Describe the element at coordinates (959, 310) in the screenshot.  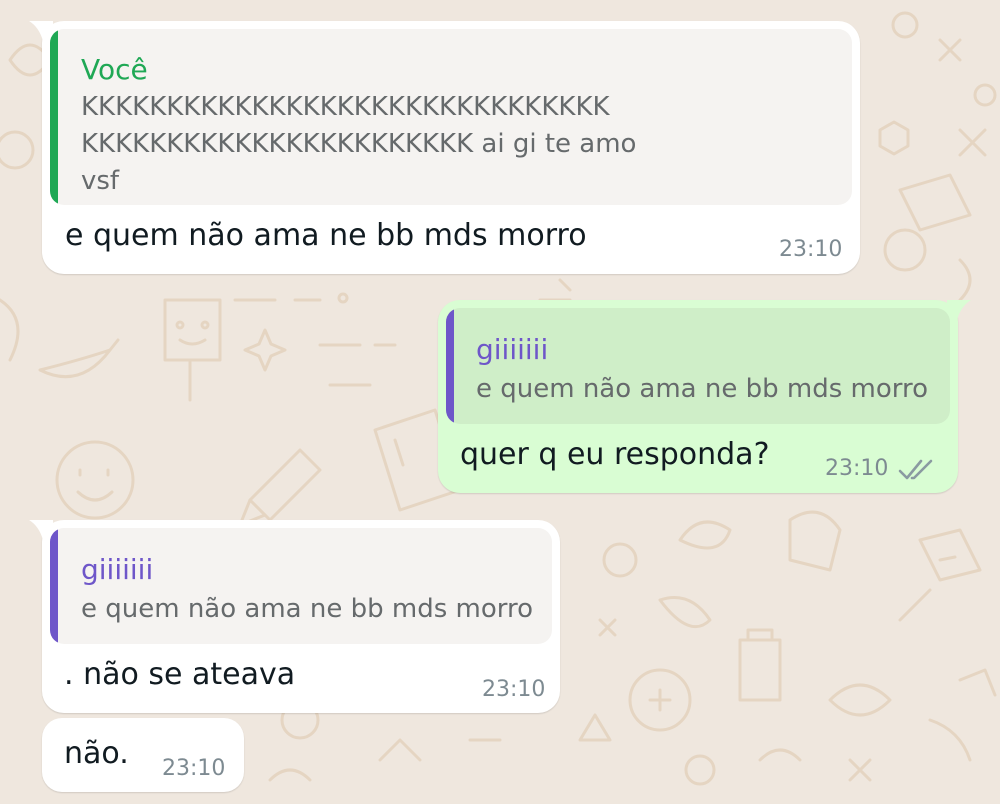
I see `bubble-tail` at that location.